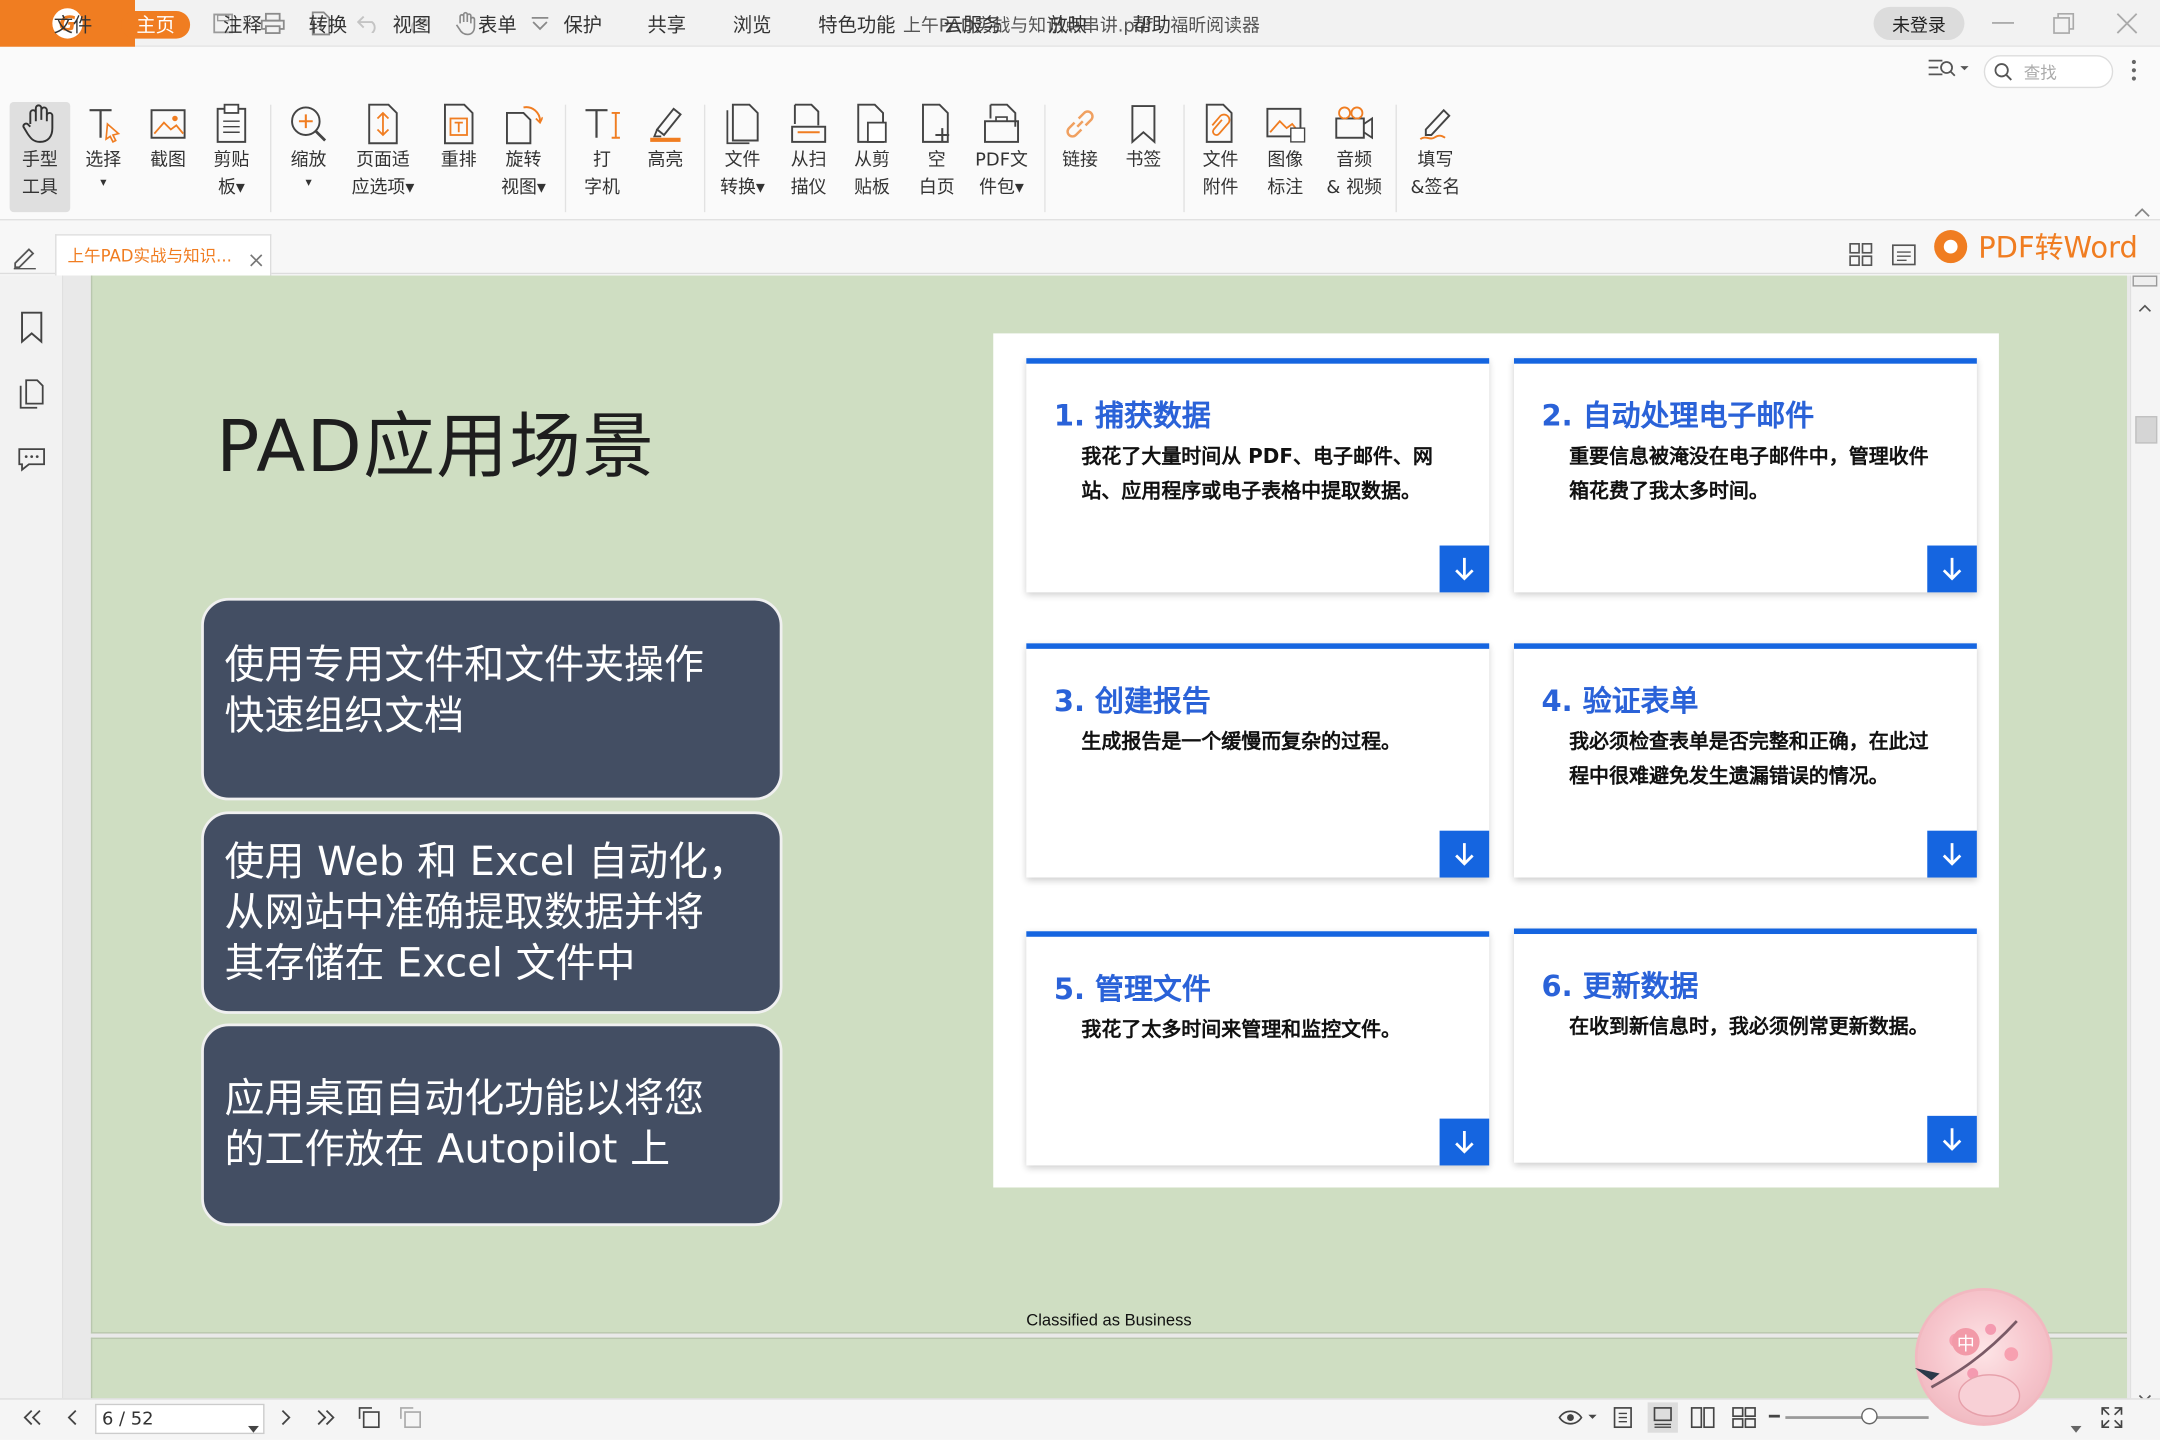 The width and height of the screenshot is (2160, 1440). I want to click on mascot-widget: 中, so click(1983, 1357).